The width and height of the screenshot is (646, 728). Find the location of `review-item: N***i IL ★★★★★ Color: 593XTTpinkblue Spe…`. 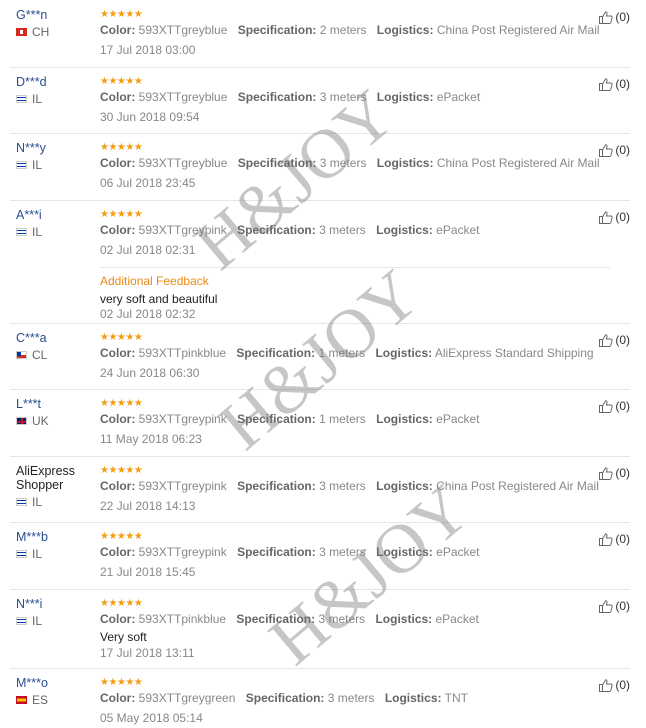

review-item: N***i IL ★★★★★ Color: 593XTTpinkblue Spe… is located at coordinates (320, 629).